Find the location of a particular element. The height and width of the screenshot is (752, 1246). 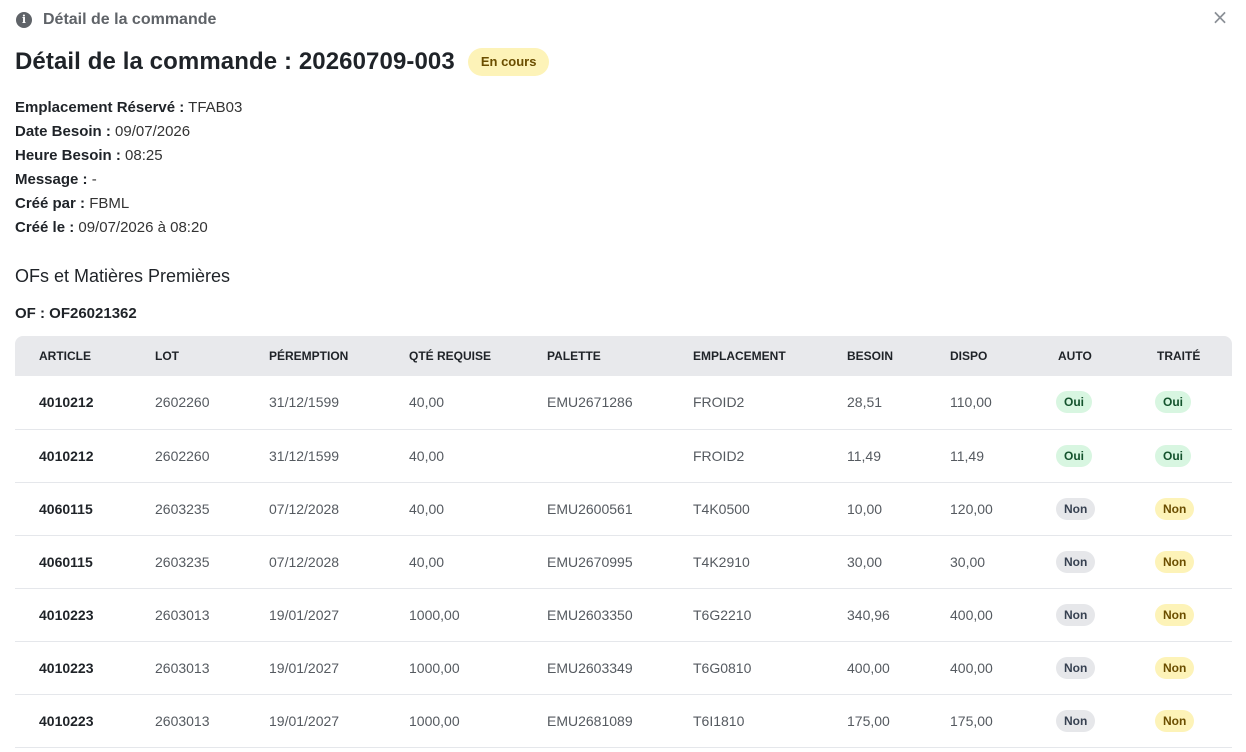

info-date-besoin: Date Besoin : 09/07/2026 is located at coordinates (128, 132).